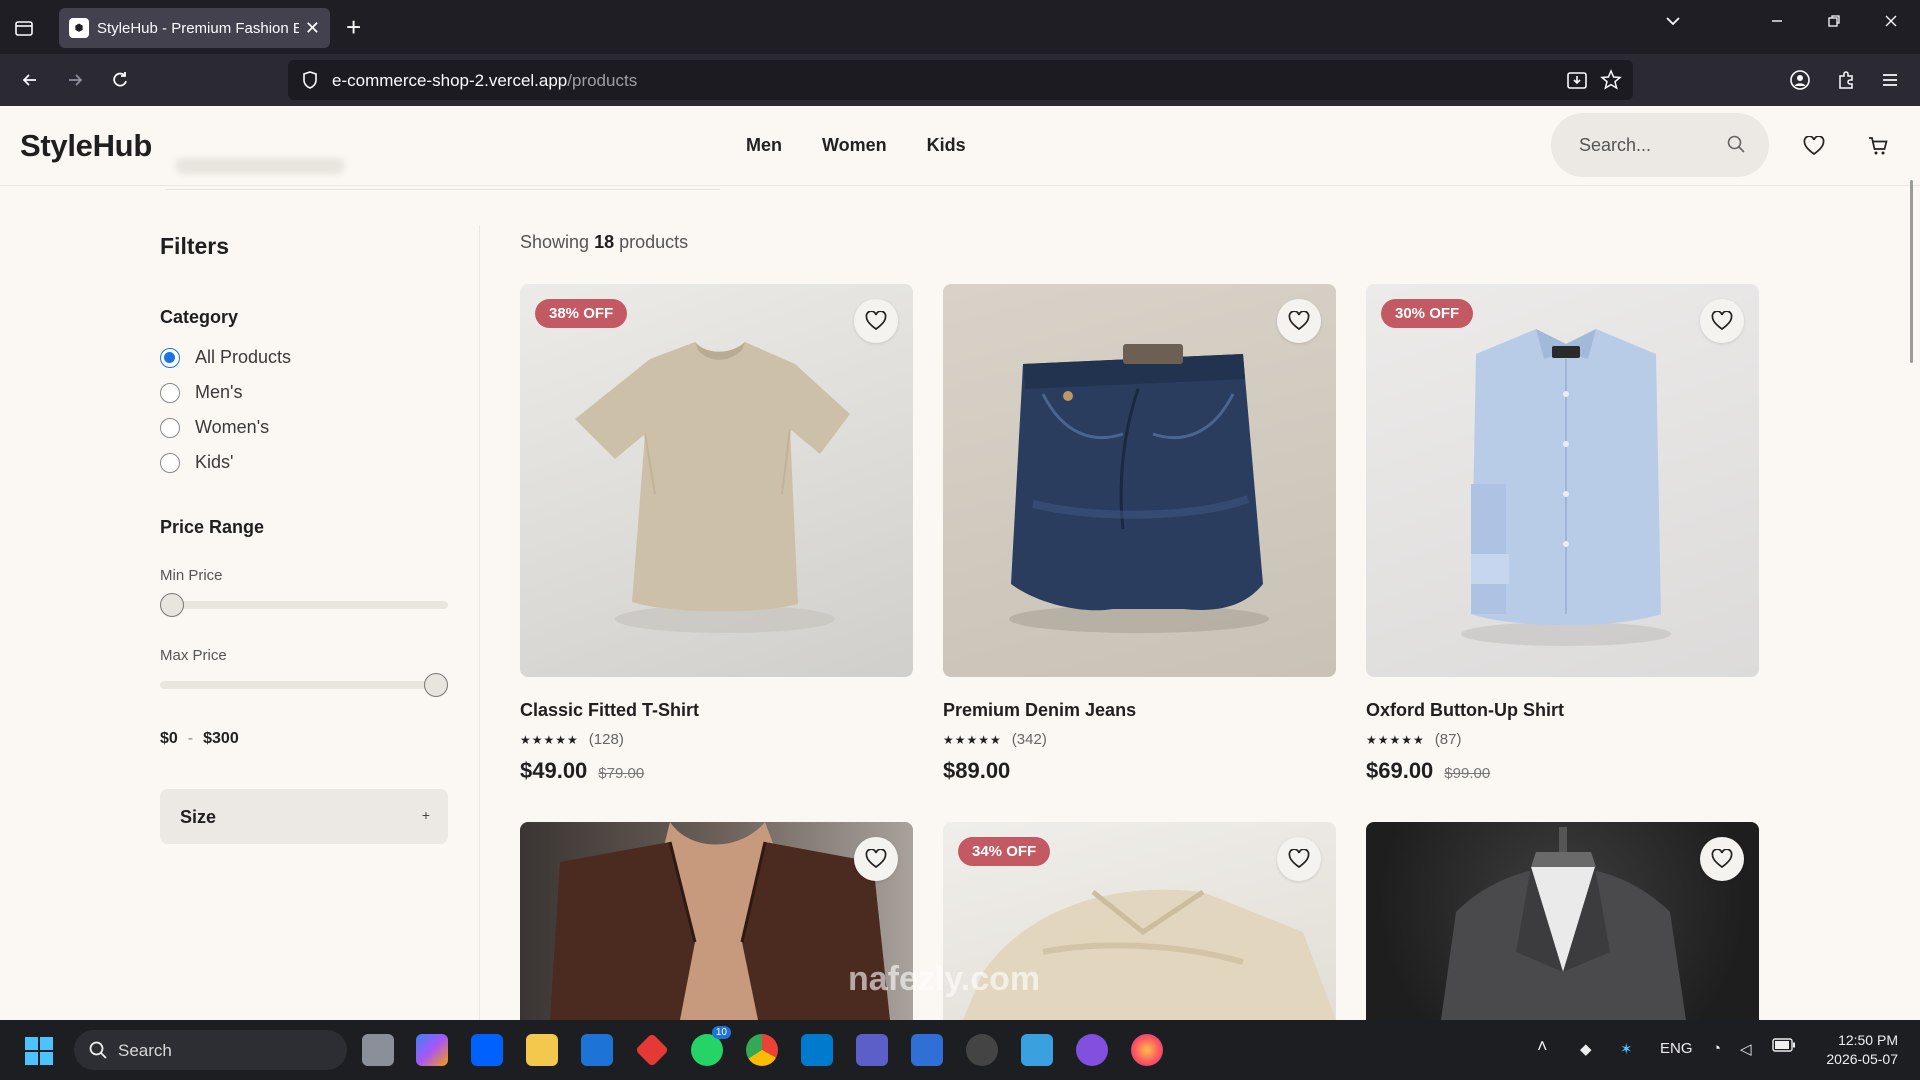 This screenshot has width=1920, height=1080. I want to click on chrome-icon, so click(762, 1050).